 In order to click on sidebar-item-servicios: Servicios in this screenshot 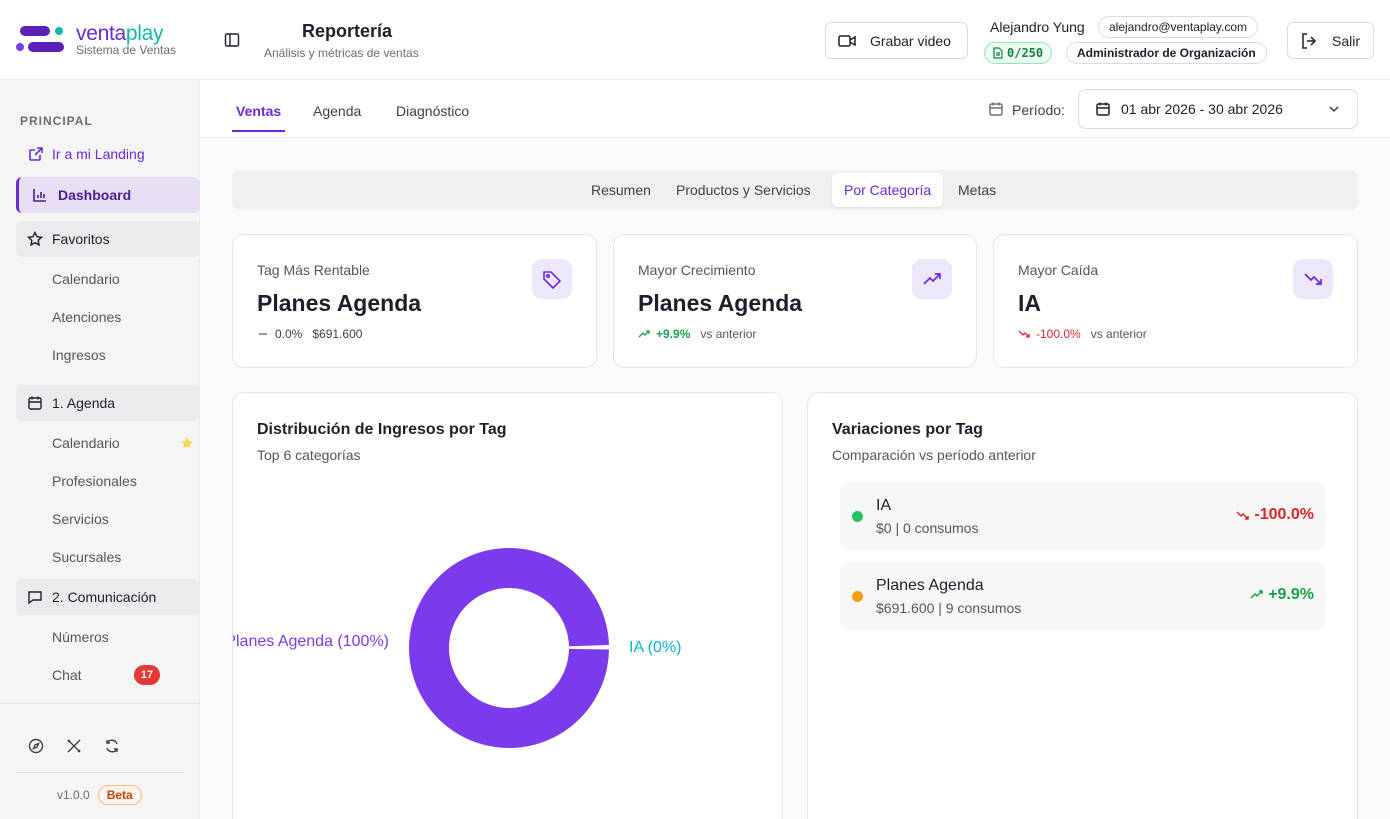, I will do `click(80, 519)`.